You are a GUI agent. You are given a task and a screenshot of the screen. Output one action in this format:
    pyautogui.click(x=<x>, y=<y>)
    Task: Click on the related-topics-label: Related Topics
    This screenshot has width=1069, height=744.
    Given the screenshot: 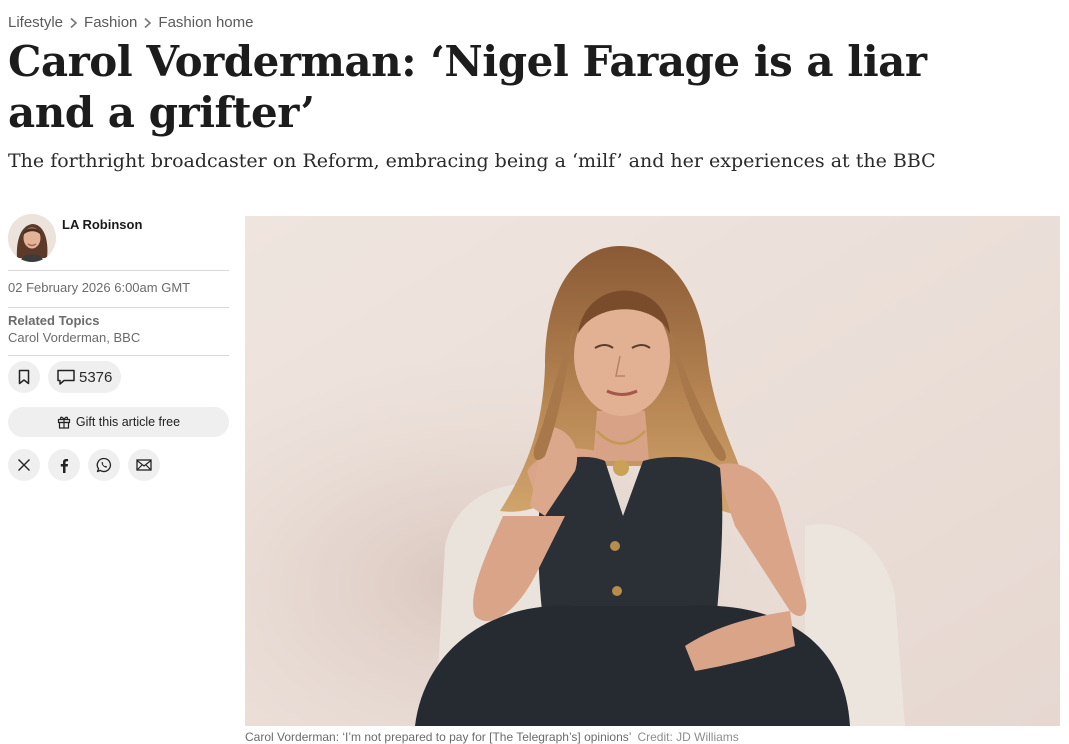 What is the action you would take?
    pyautogui.click(x=54, y=320)
    